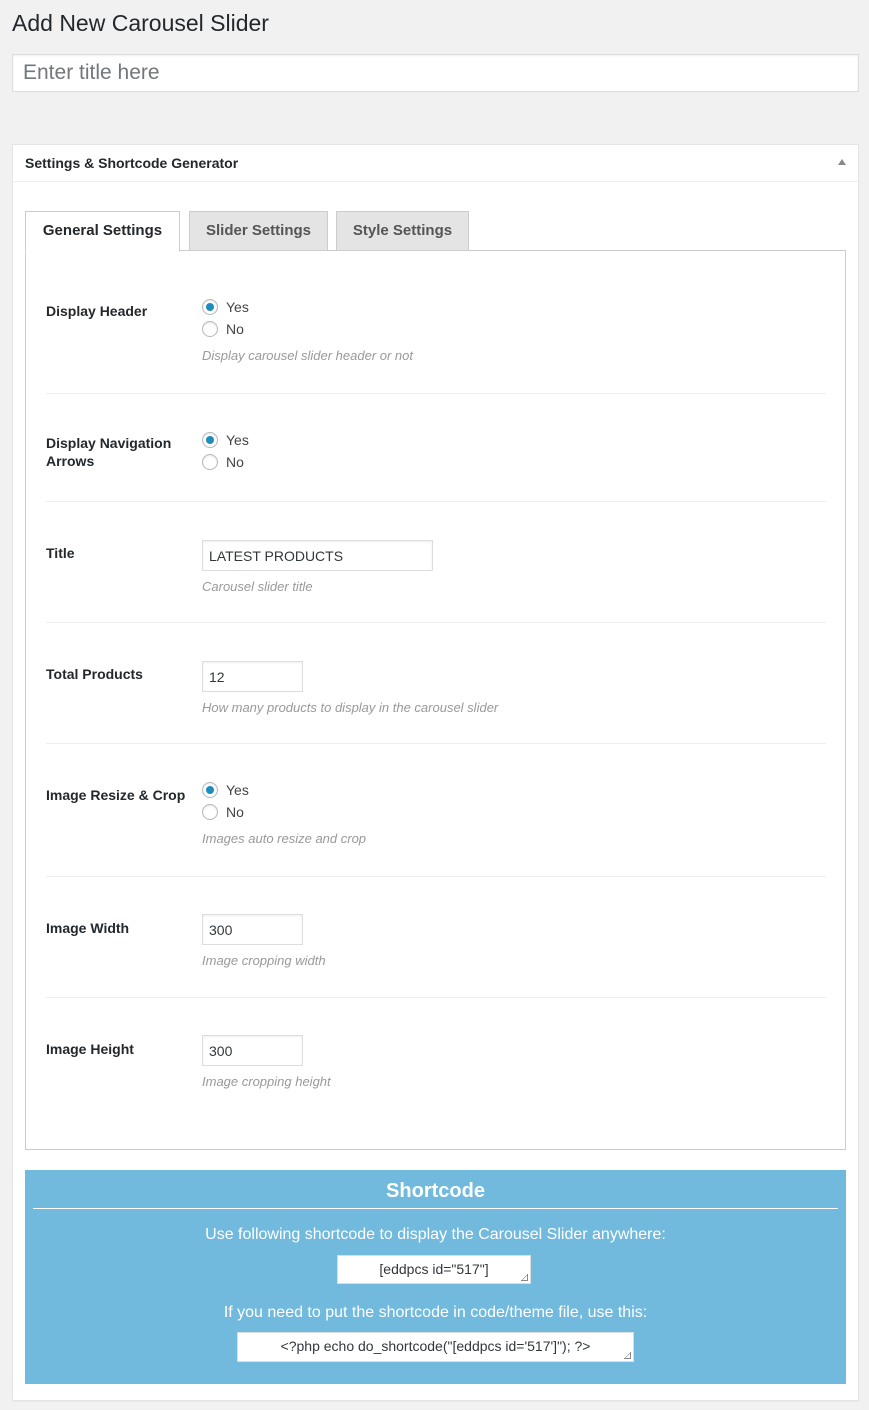 The height and width of the screenshot is (1410, 869). What do you see at coordinates (435, 73) in the screenshot?
I see `post-title-input` at bounding box center [435, 73].